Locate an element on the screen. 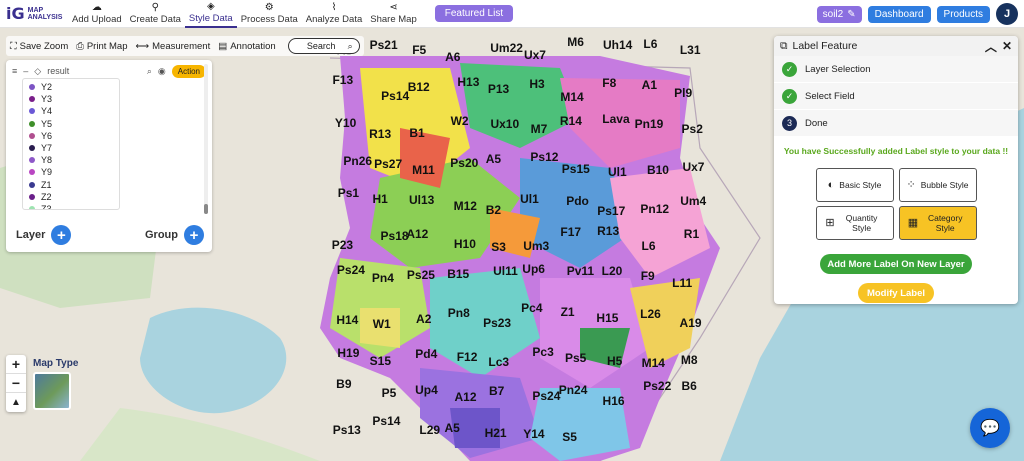  legend-item: Y5 is located at coordinates (71, 124).